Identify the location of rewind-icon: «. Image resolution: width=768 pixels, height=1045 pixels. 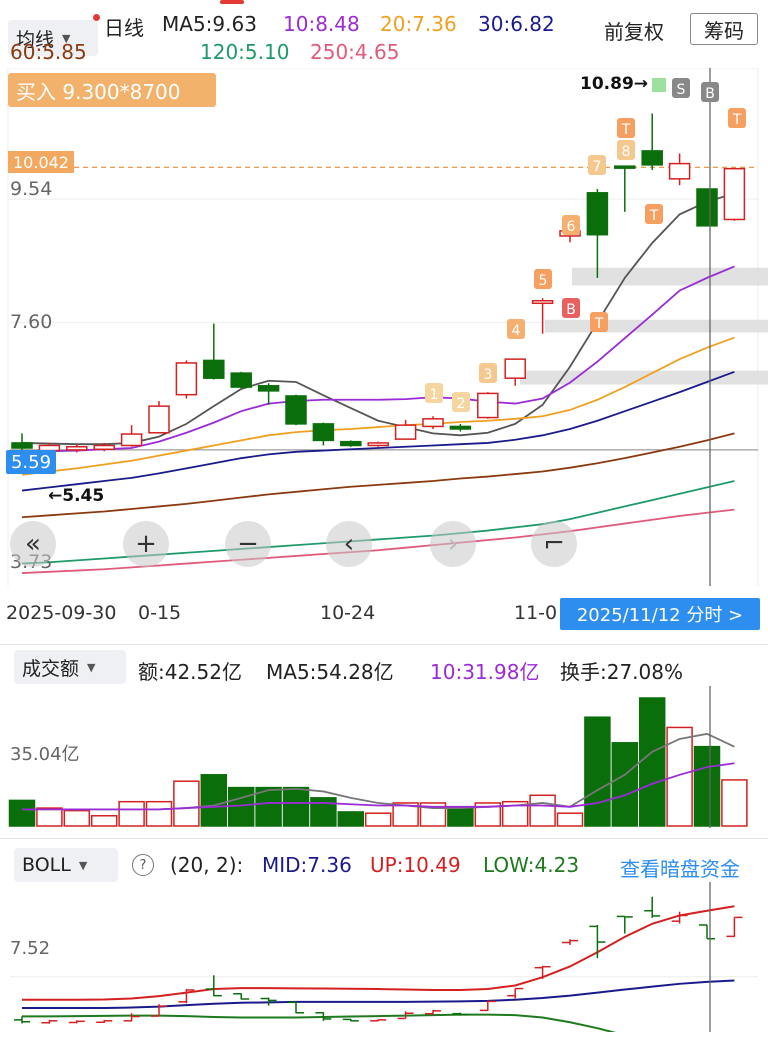
(33, 544).